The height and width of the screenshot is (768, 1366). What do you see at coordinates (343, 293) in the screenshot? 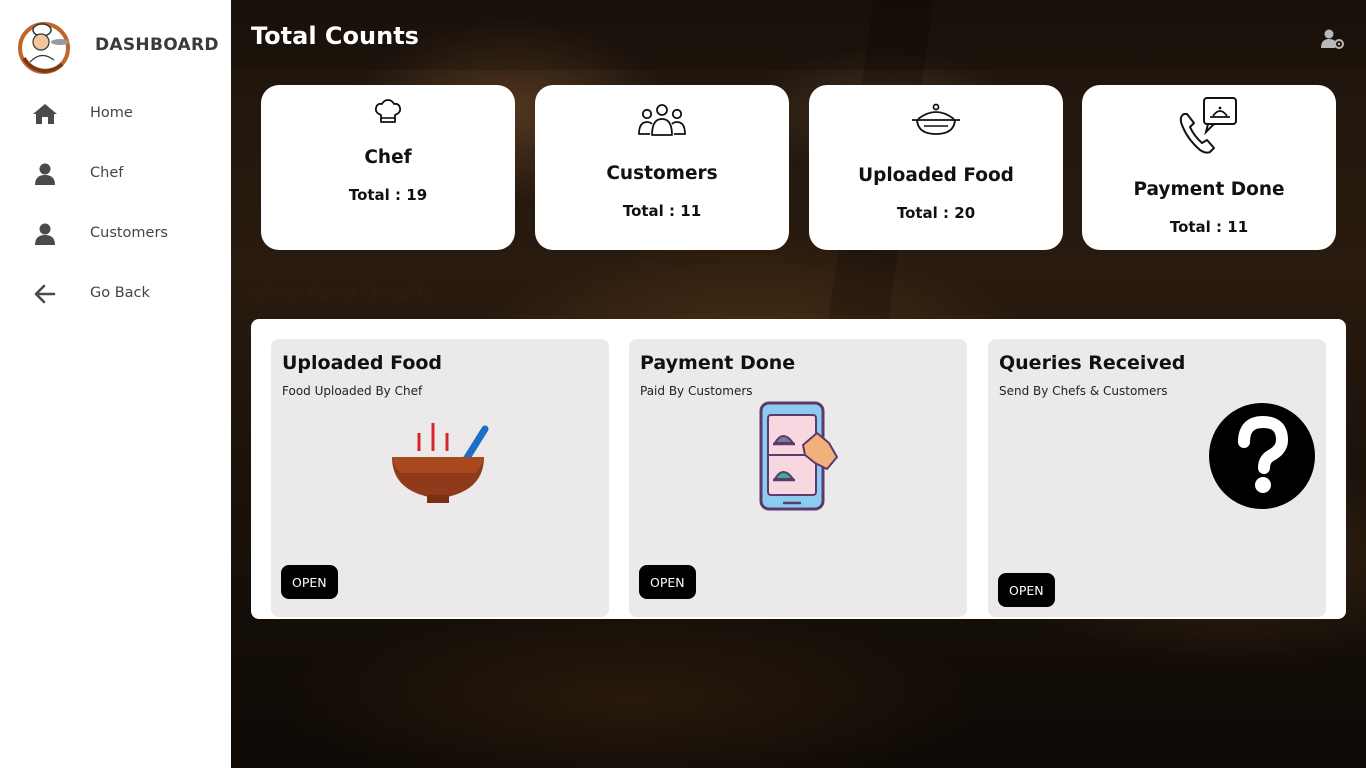
I see `section-title: View Food Details` at bounding box center [343, 293].